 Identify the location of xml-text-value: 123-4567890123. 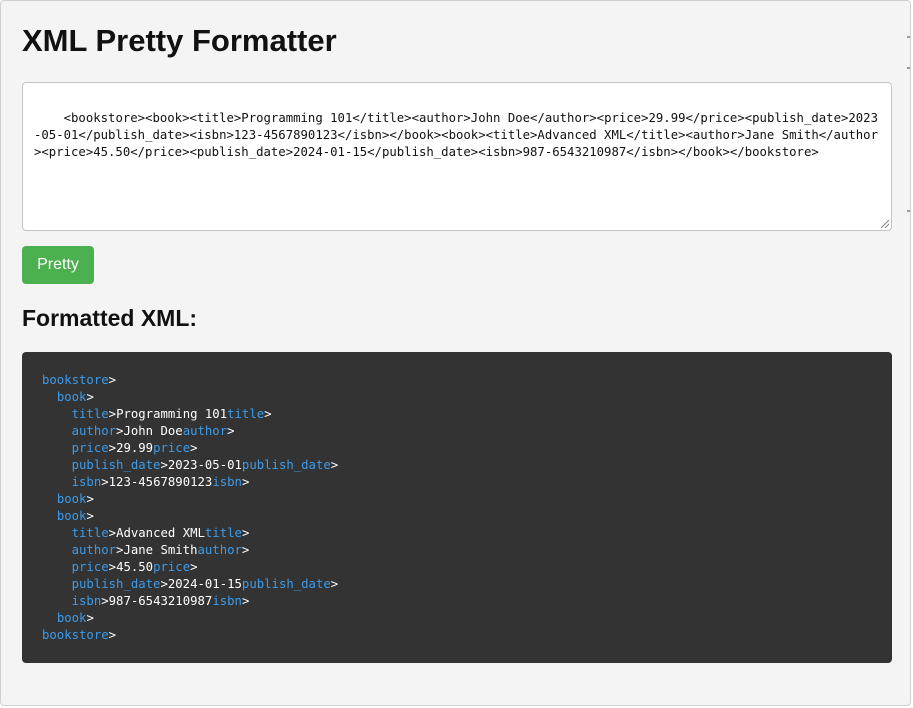
(160, 482).